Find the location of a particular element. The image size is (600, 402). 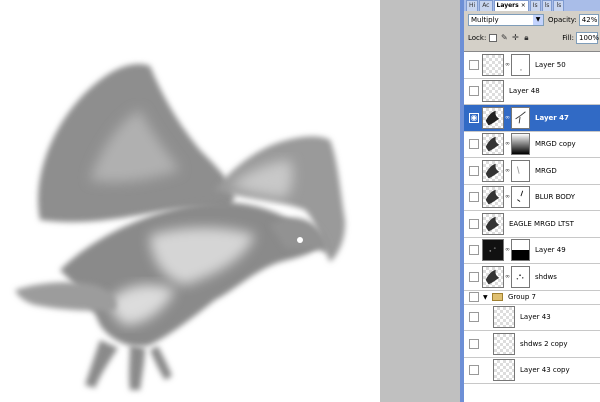

panel-tabs: Hi Ac Layers × Is ls ls is located at coordinates (532, 5).